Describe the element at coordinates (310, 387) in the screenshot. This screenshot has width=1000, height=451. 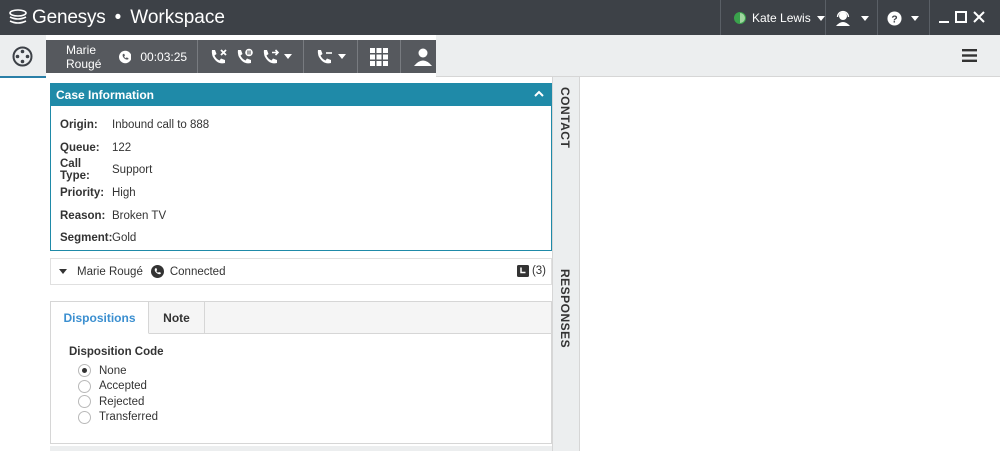
I see `disposition-option-accepted: Accepted` at that location.